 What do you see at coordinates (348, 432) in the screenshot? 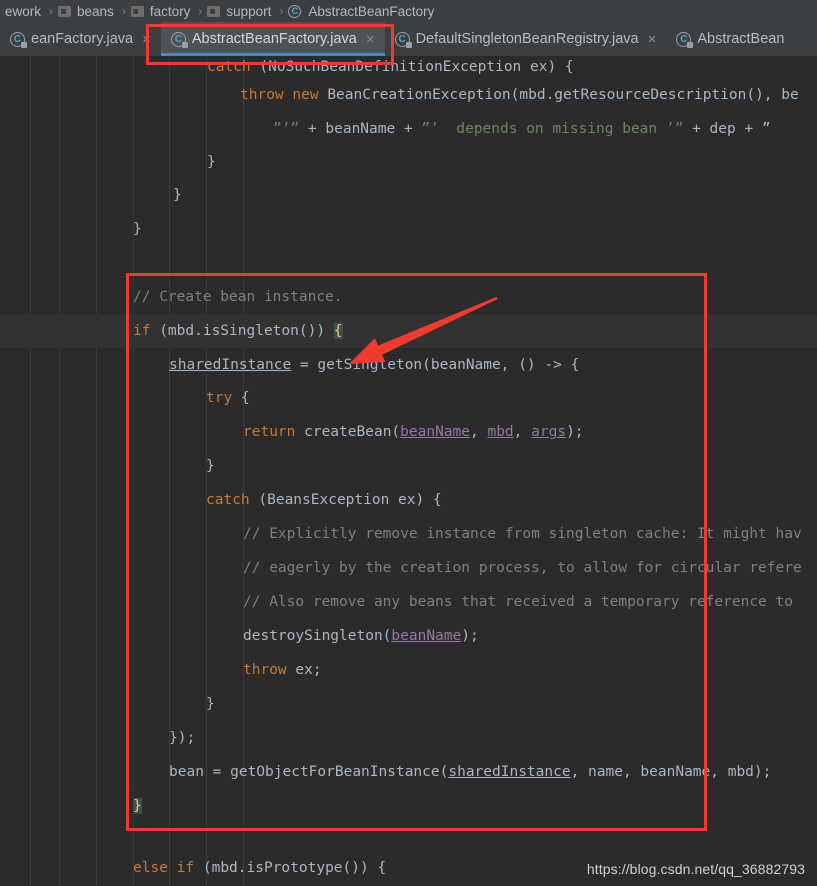
I see `code-token: createBean(` at bounding box center [348, 432].